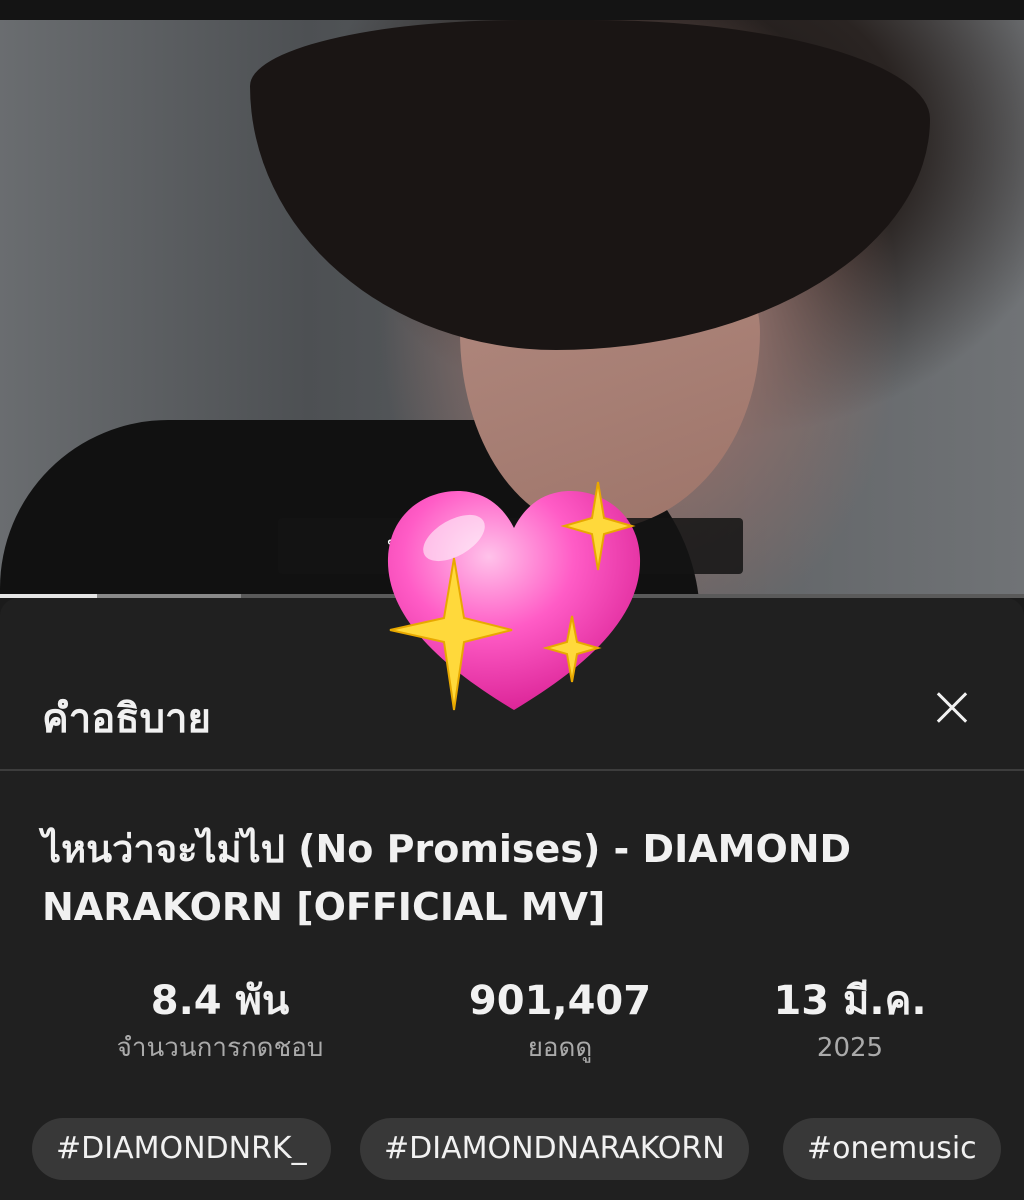 The width and height of the screenshot is (1024, 1200). I want to click on views-count: 901,407, so click(560, 1001).